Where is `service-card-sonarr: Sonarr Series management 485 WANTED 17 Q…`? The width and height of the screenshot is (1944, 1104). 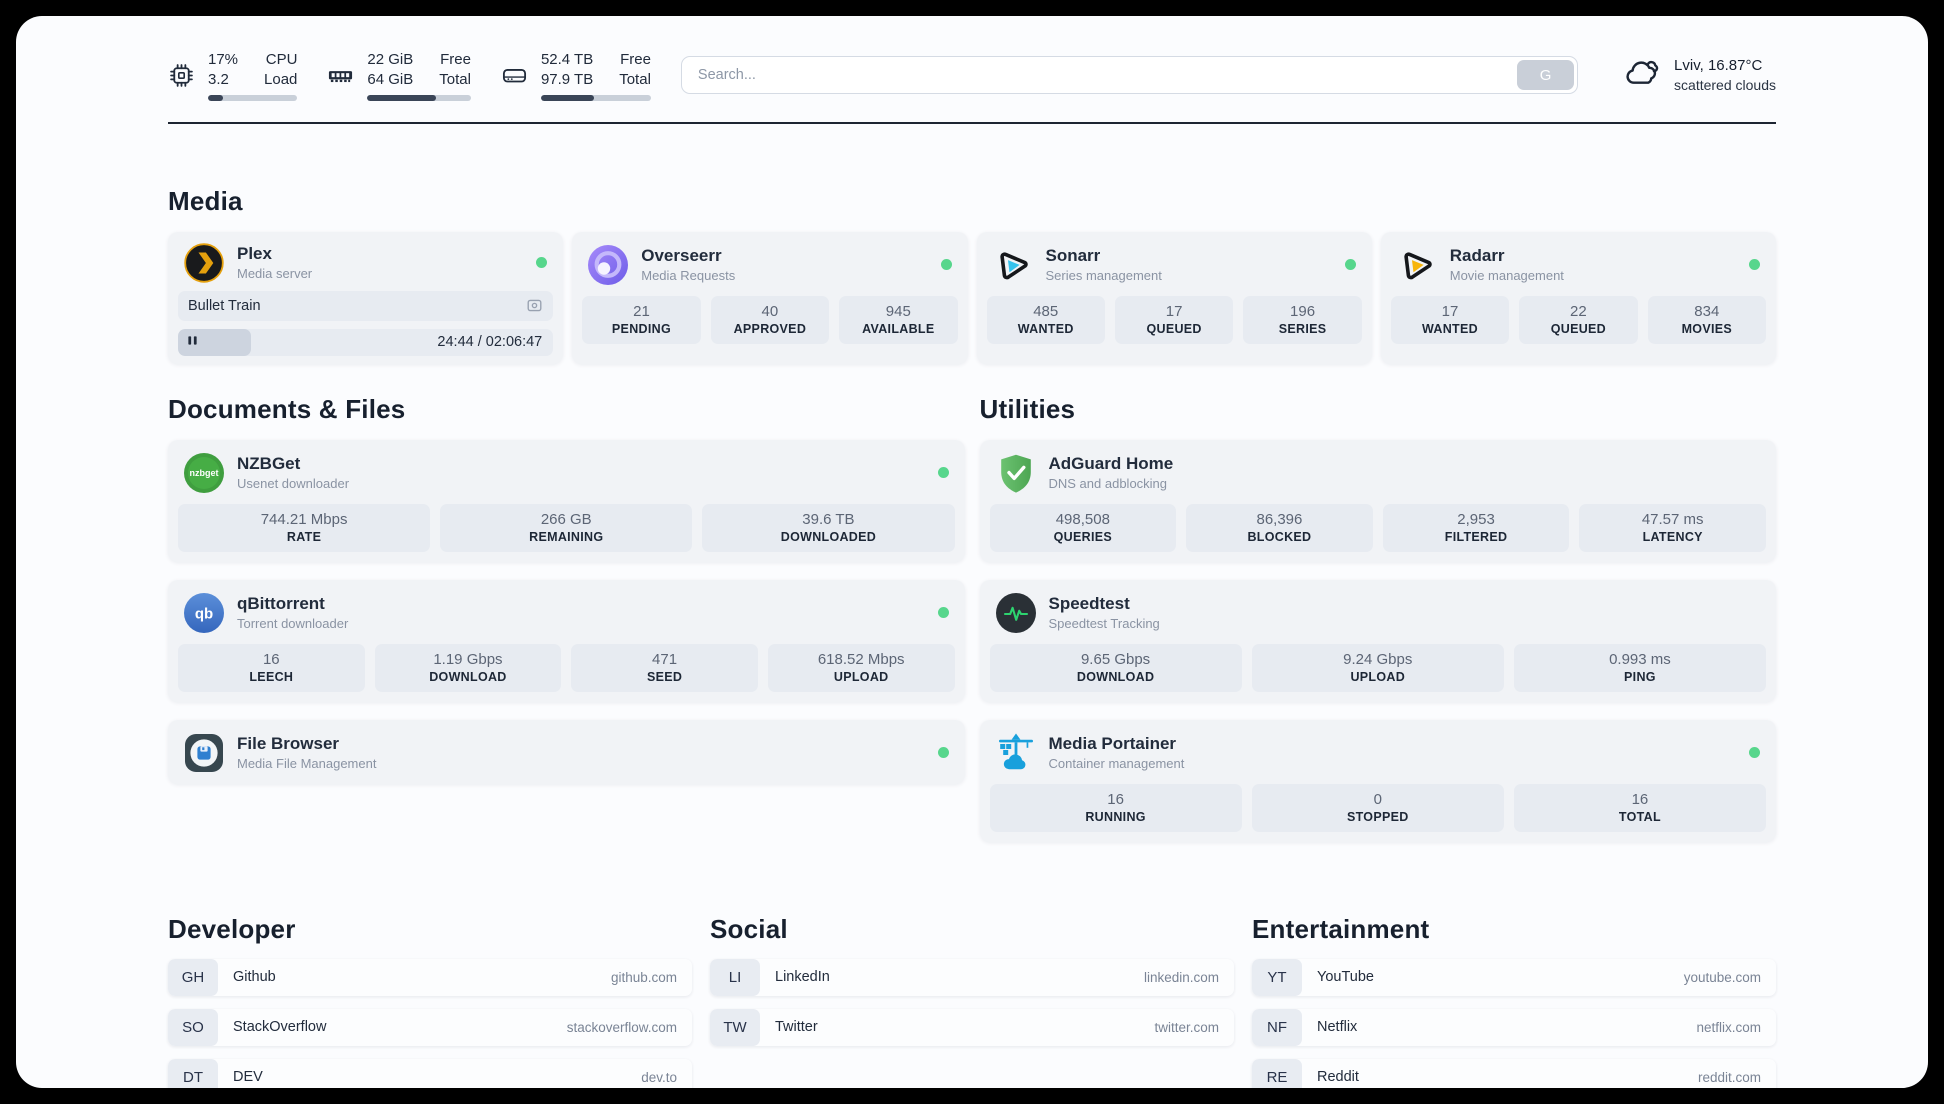 service-card-sonarr: Sonarr Series management 485 WANTED 17 Q… is located at coordinates (1174, 297).